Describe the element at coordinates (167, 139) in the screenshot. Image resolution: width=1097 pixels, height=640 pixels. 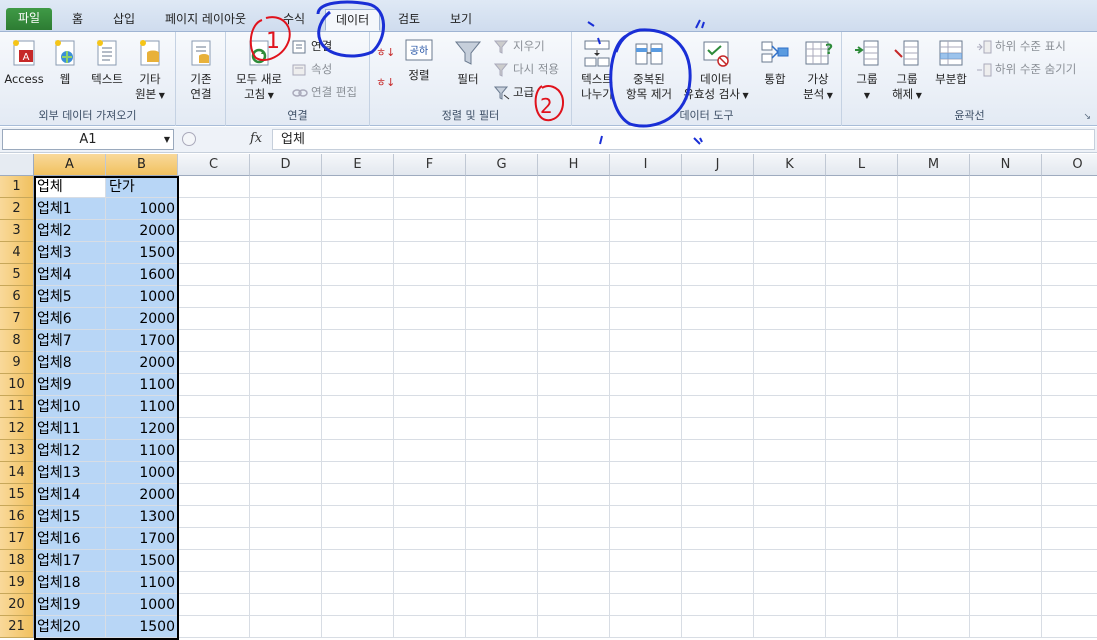
I see `chevron-down-icon: ▼` at that location.